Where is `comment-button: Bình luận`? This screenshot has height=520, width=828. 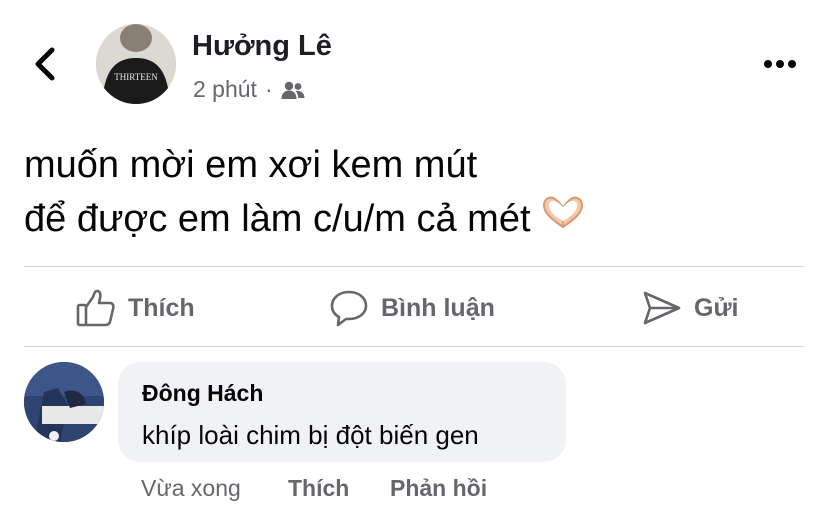
comment-button: Bình luận is located at coordinates (412, 308).